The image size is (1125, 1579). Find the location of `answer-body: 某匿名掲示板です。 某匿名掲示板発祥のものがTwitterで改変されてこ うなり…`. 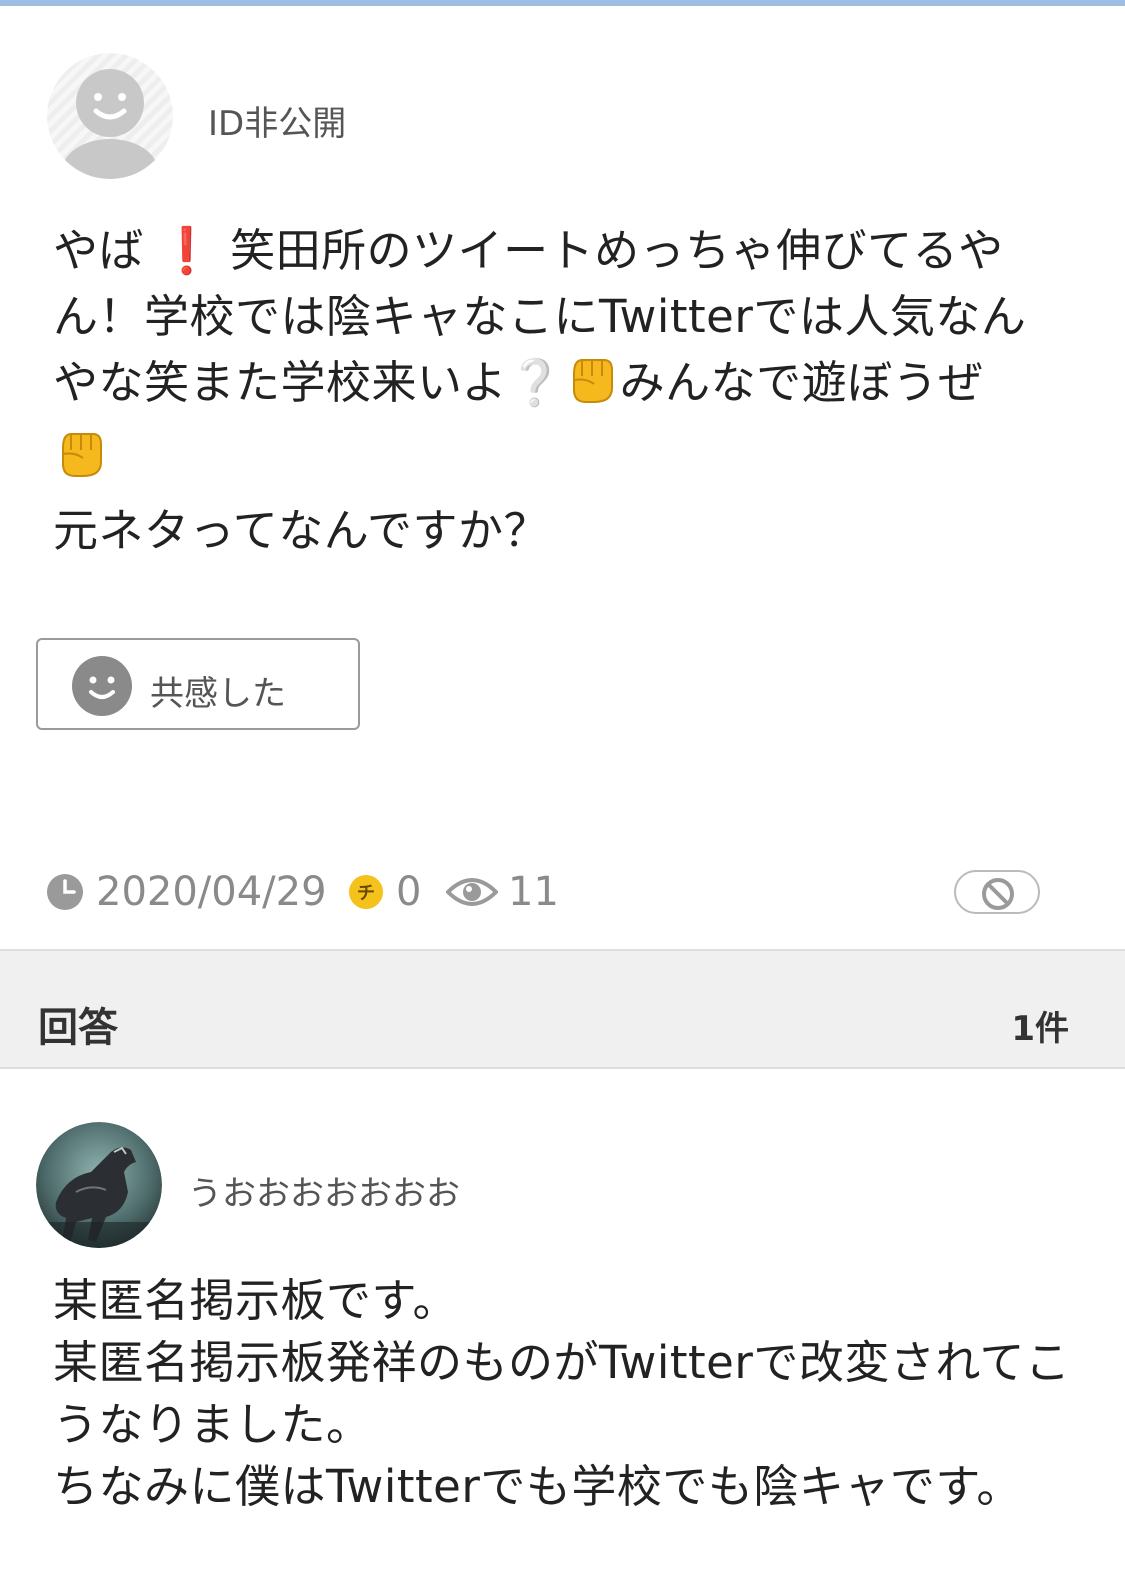

answer-body: 某匿名掲示板です。 某匿名掲示板発祥のものがTwitterで改変されてこ うなり… is located at coordinates (563, 1394).